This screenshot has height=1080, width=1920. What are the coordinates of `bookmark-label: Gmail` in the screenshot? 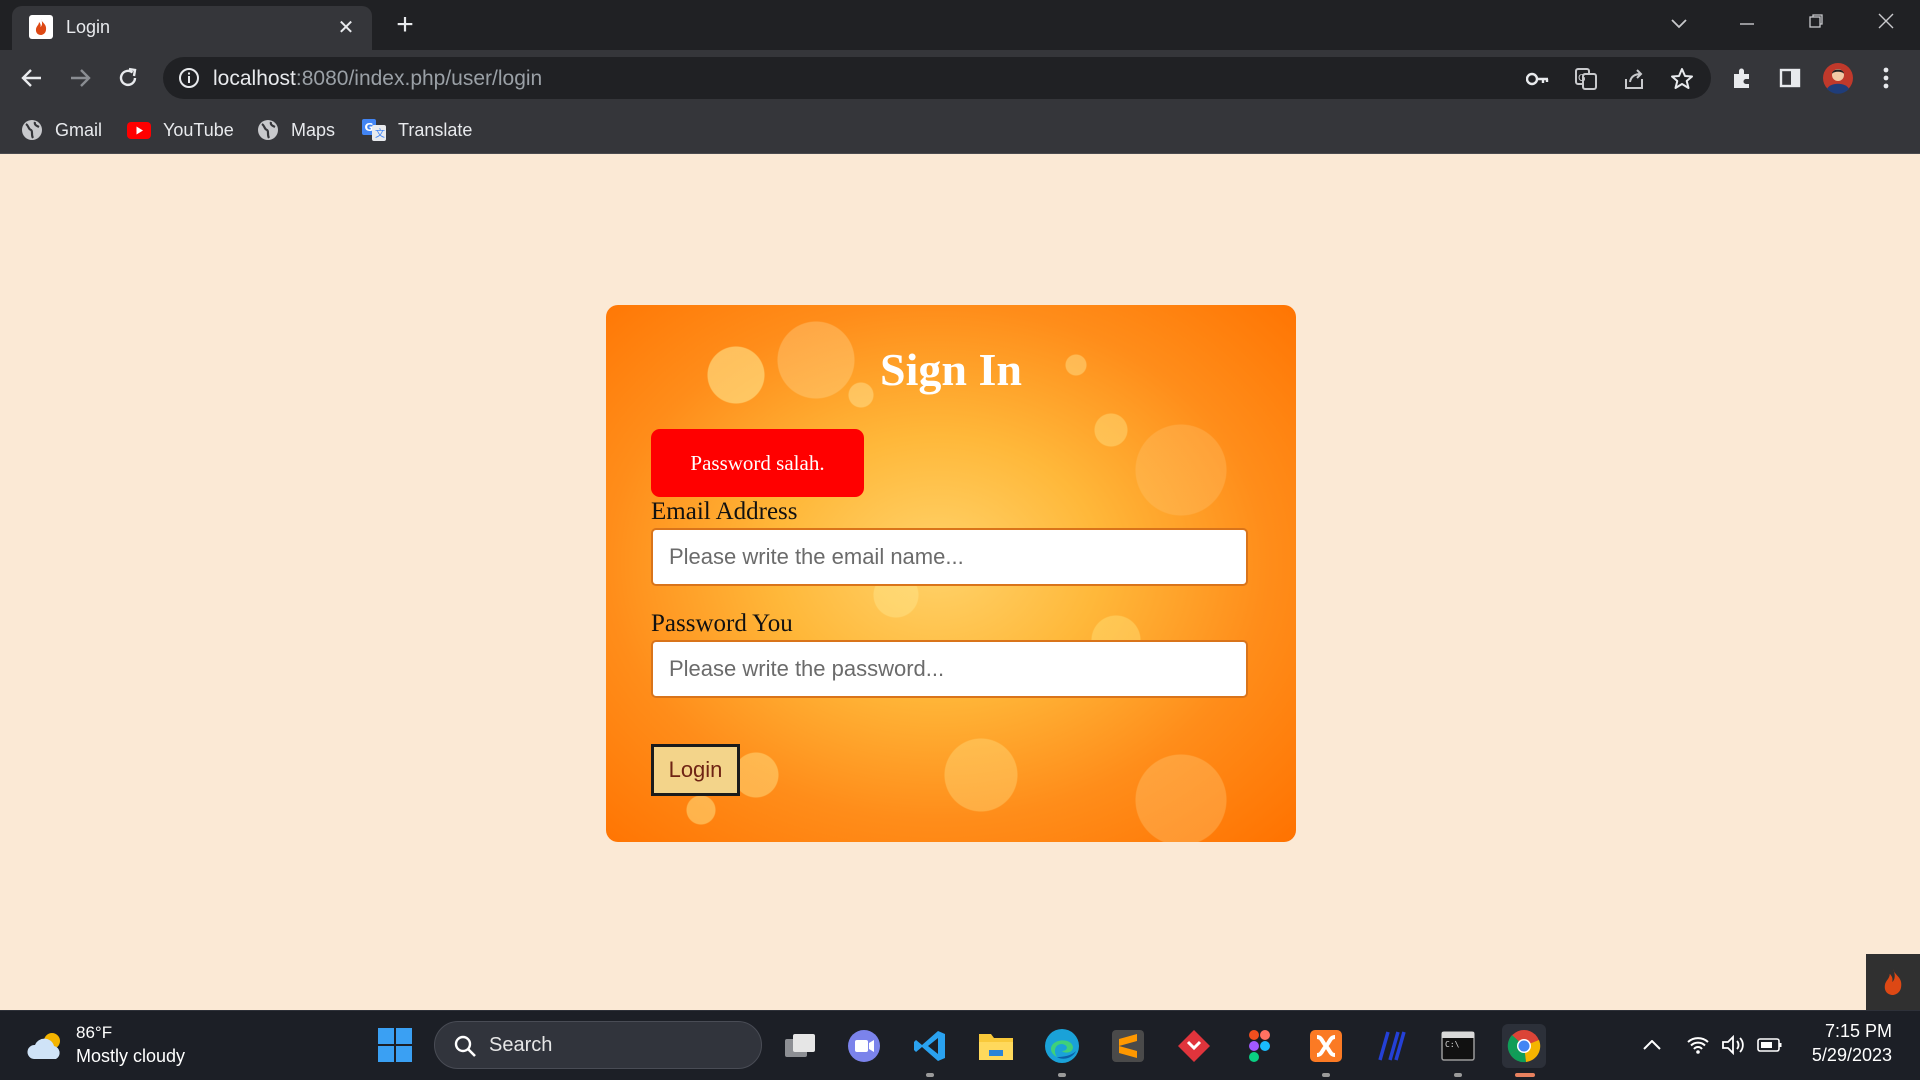 It's located at (79, 129).